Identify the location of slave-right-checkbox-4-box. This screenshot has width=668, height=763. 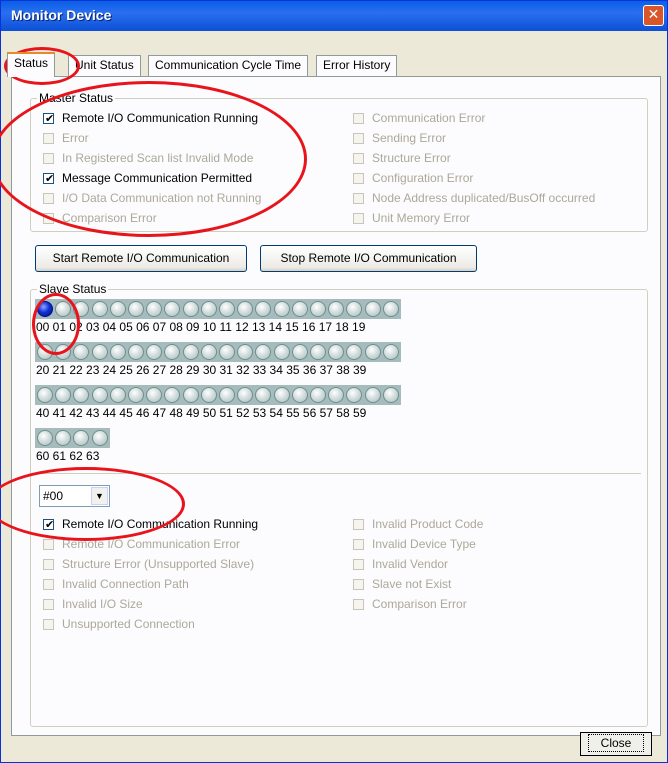
(358, 604).